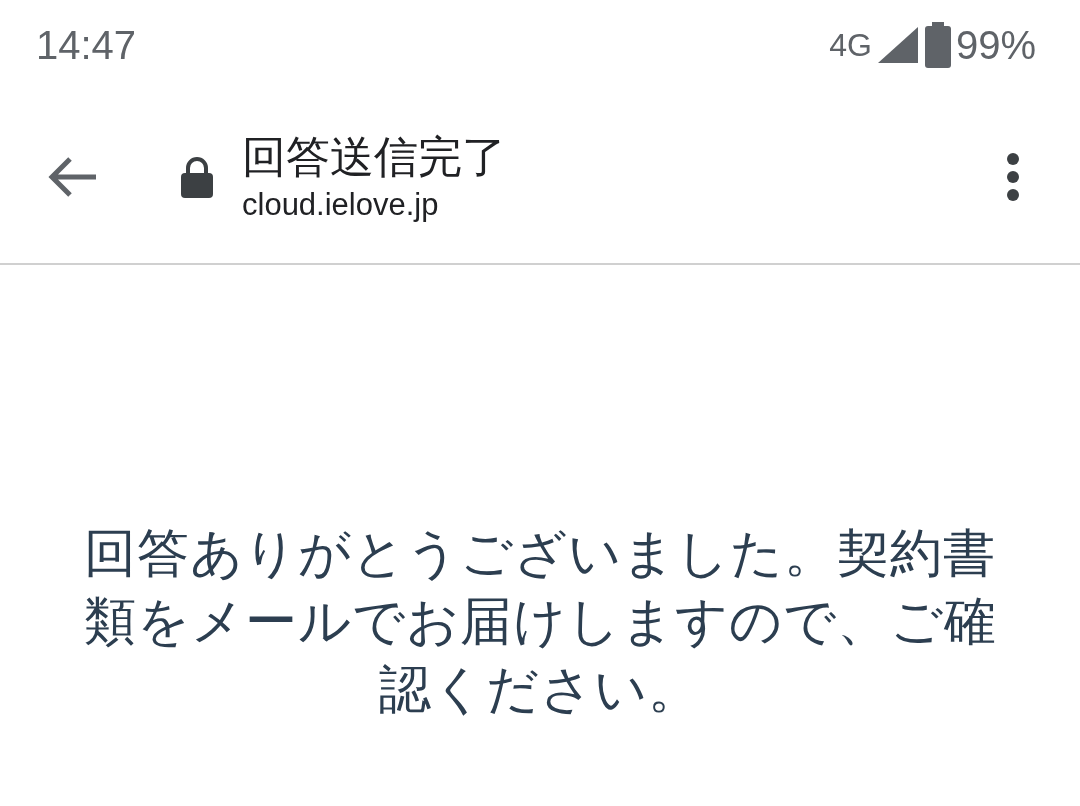  I want to click on page-title: 回答送信完了, so click(374, 156).